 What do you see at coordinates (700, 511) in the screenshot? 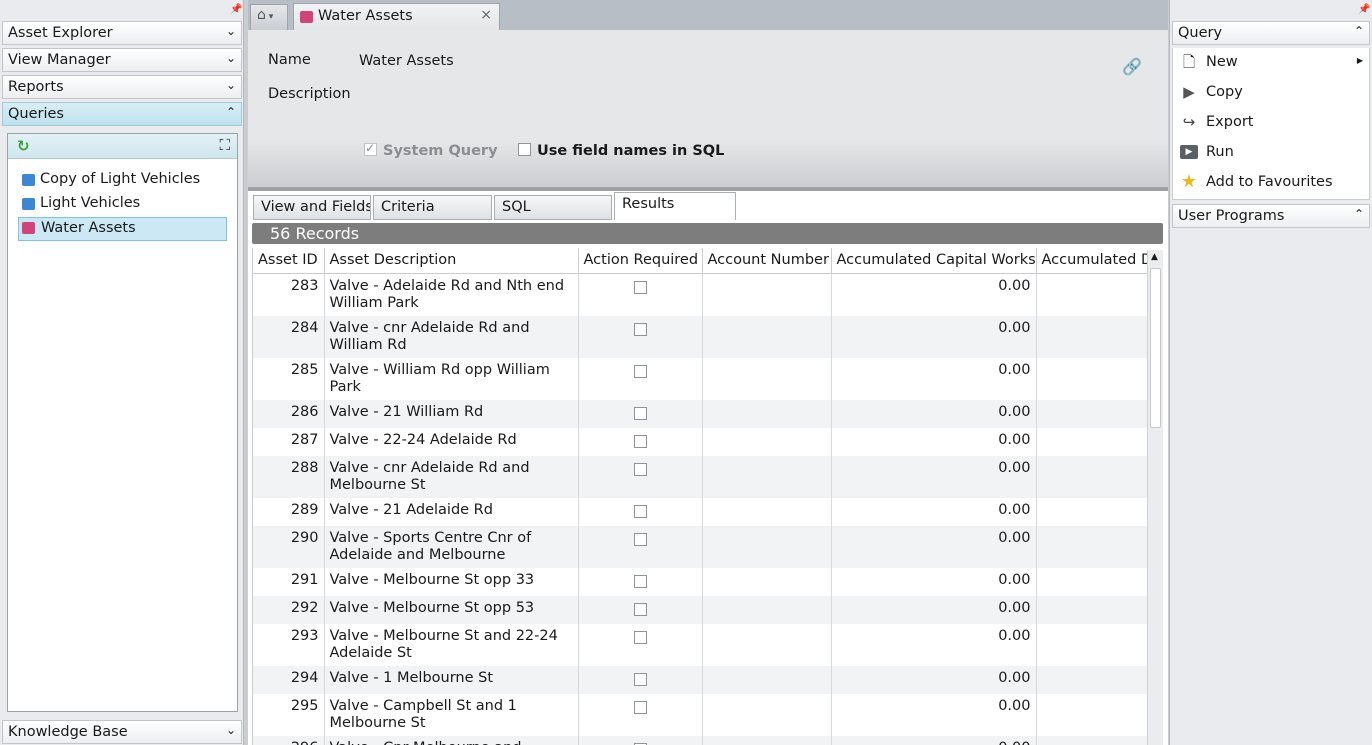
I see `table-row: 289 Valve - 21 Adelaide Rd 0.00` at bounding box center [700, 511].